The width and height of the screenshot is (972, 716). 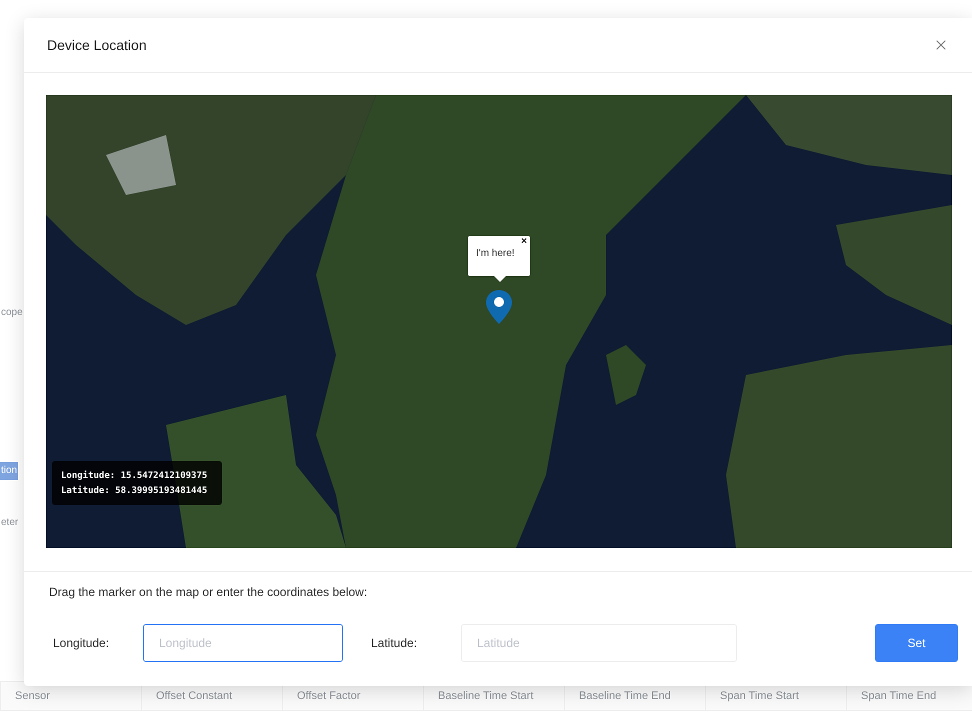 What do you see at coordinates (81, 643) in the screenshot?
I see `field-label: Longitude:` at bounding box center [81, 643].